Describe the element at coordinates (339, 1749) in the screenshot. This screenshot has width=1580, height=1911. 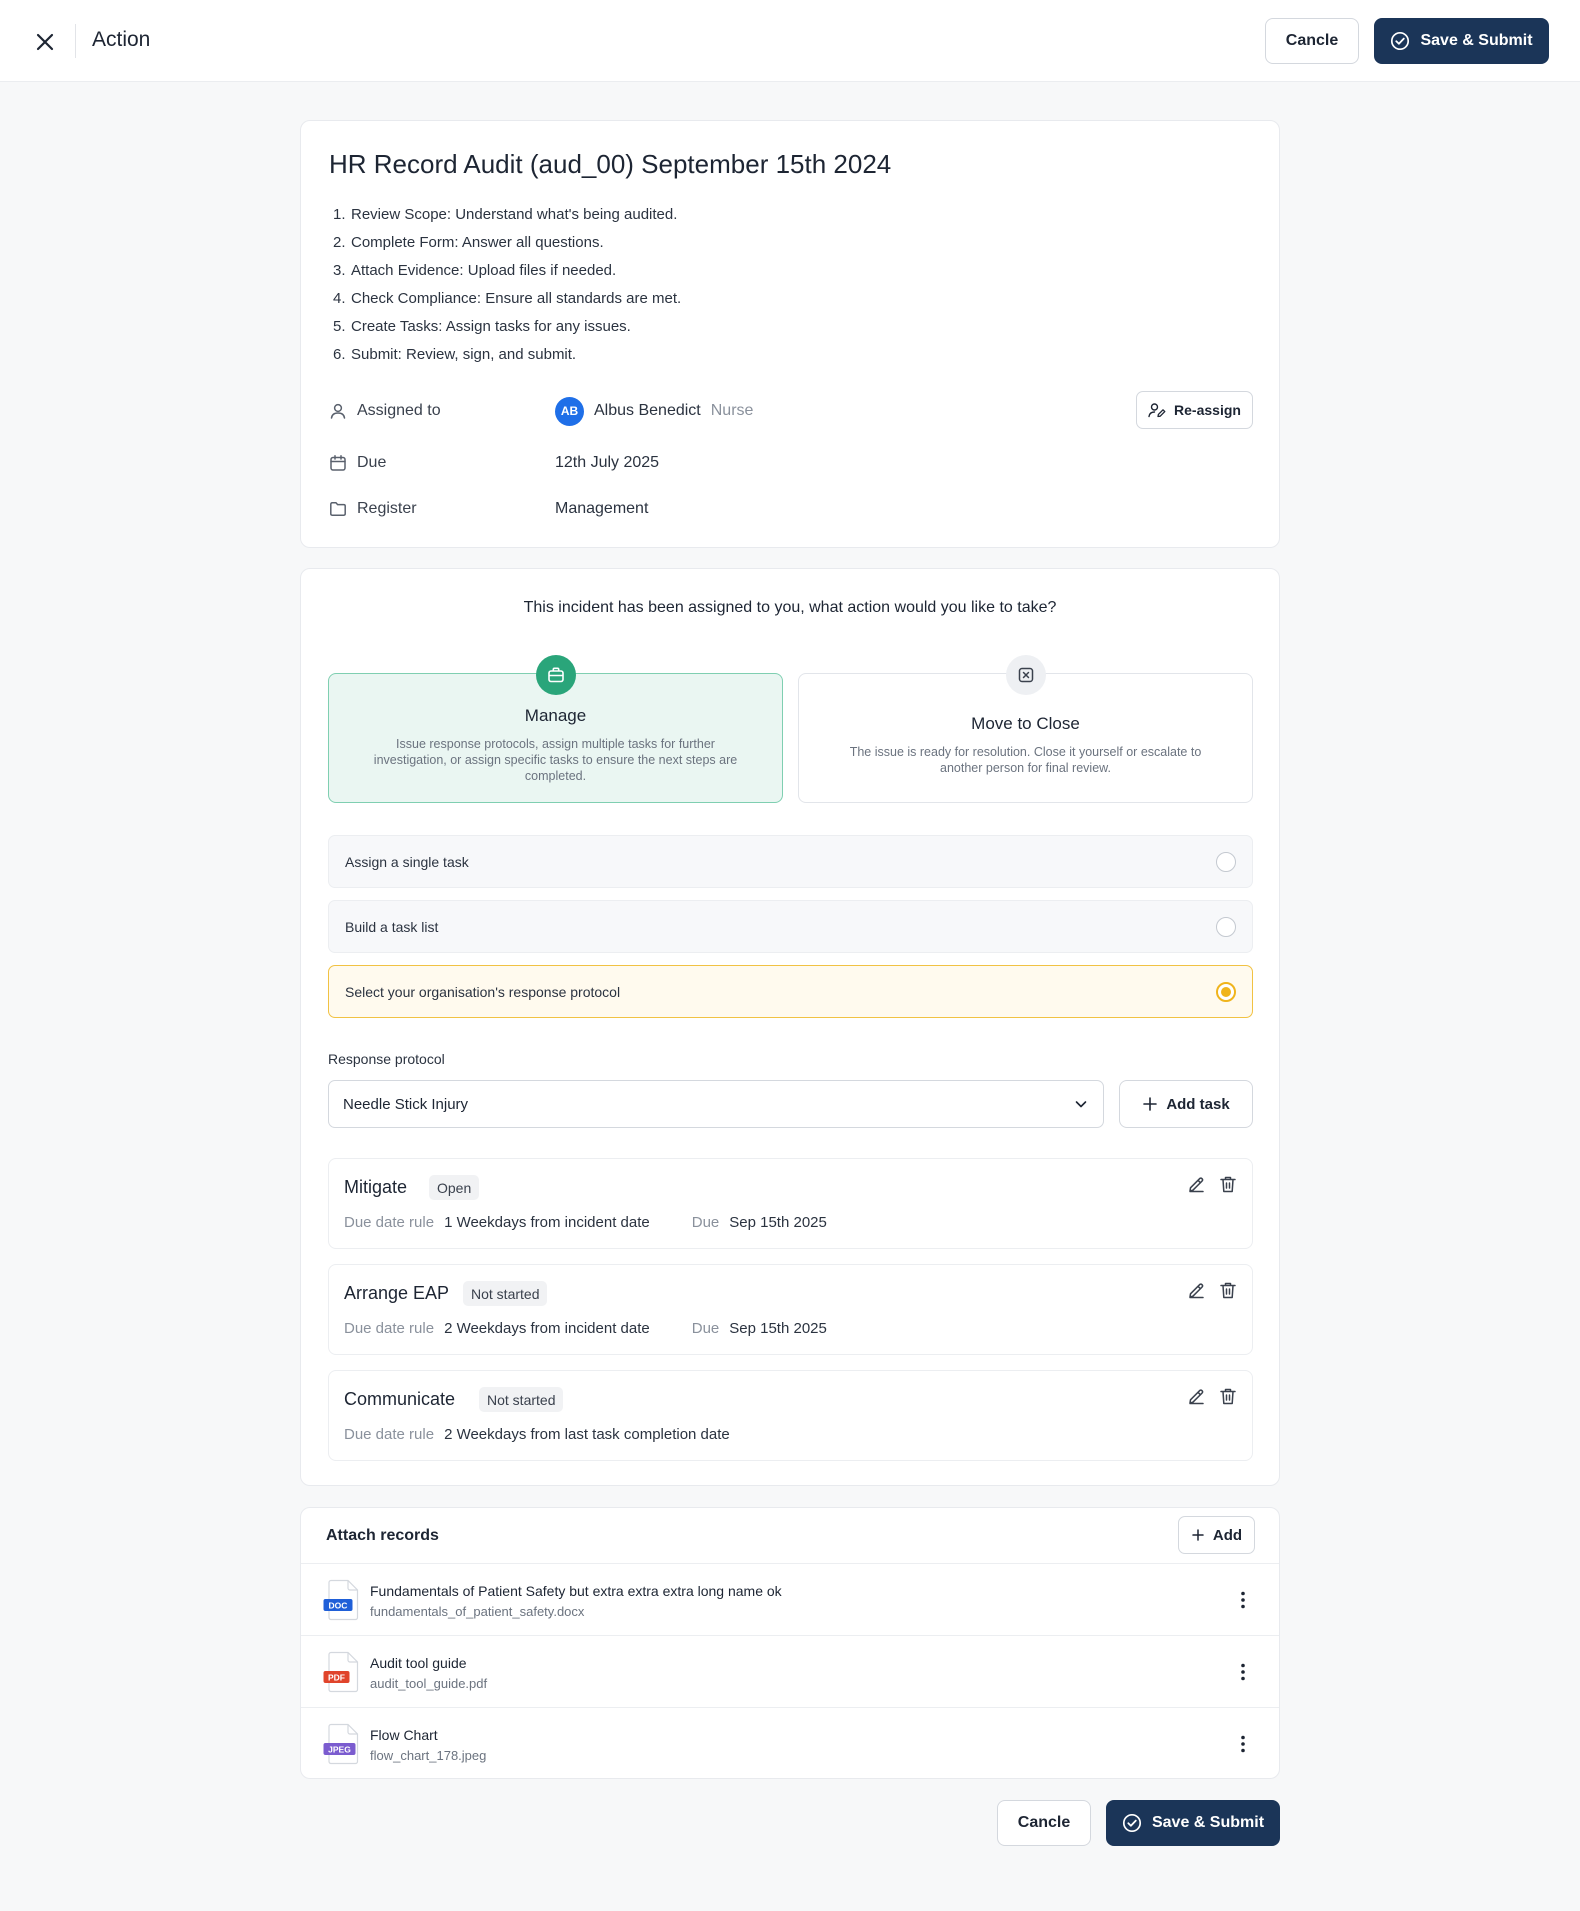
I see `file-type-label: JPEG` at that location.